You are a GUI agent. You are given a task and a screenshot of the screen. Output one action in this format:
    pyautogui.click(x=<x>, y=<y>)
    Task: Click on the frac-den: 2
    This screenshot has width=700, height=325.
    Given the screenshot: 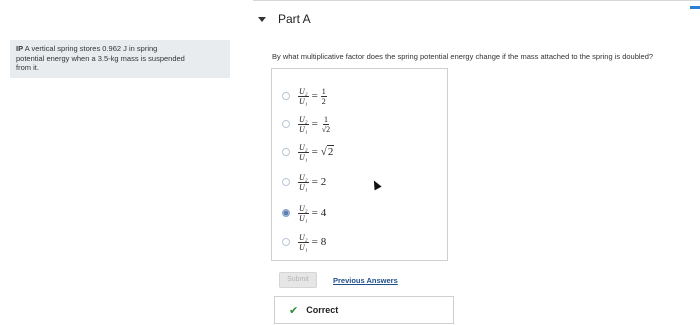 What is the action you would take?
    pyautogui.click(x=323, y=101)
    